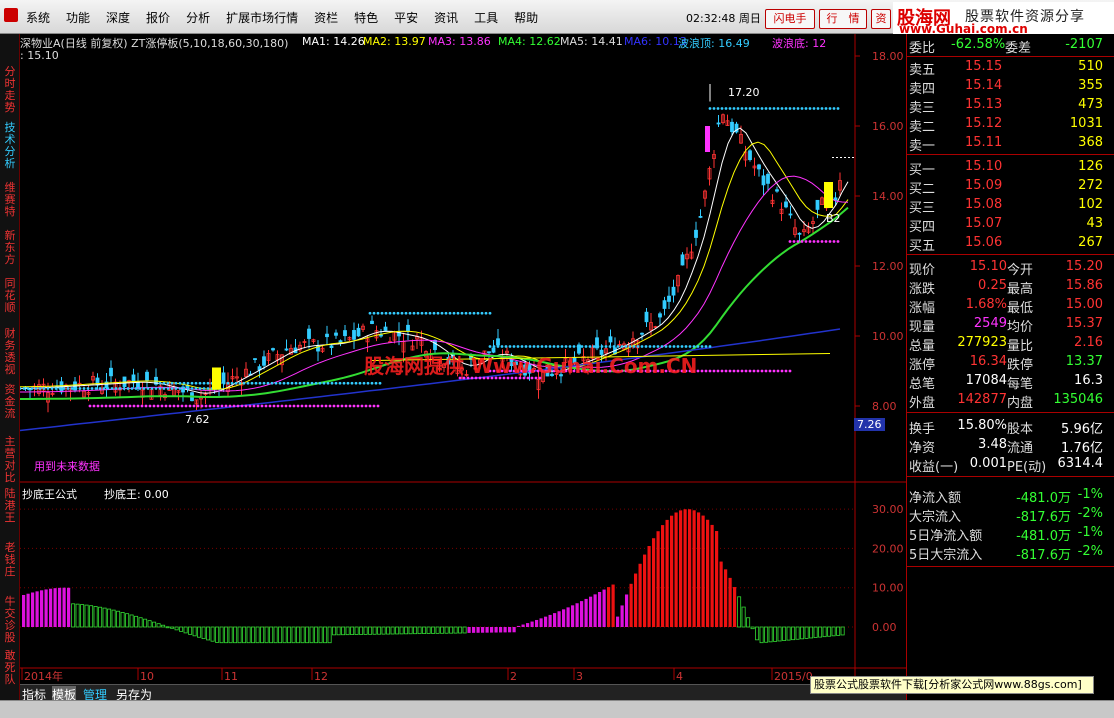 This screenshot has height=718, width=1114. Describe the element at coordinates (922, 70) in the screenshot. I see `ask-label: 卖五` at that location.